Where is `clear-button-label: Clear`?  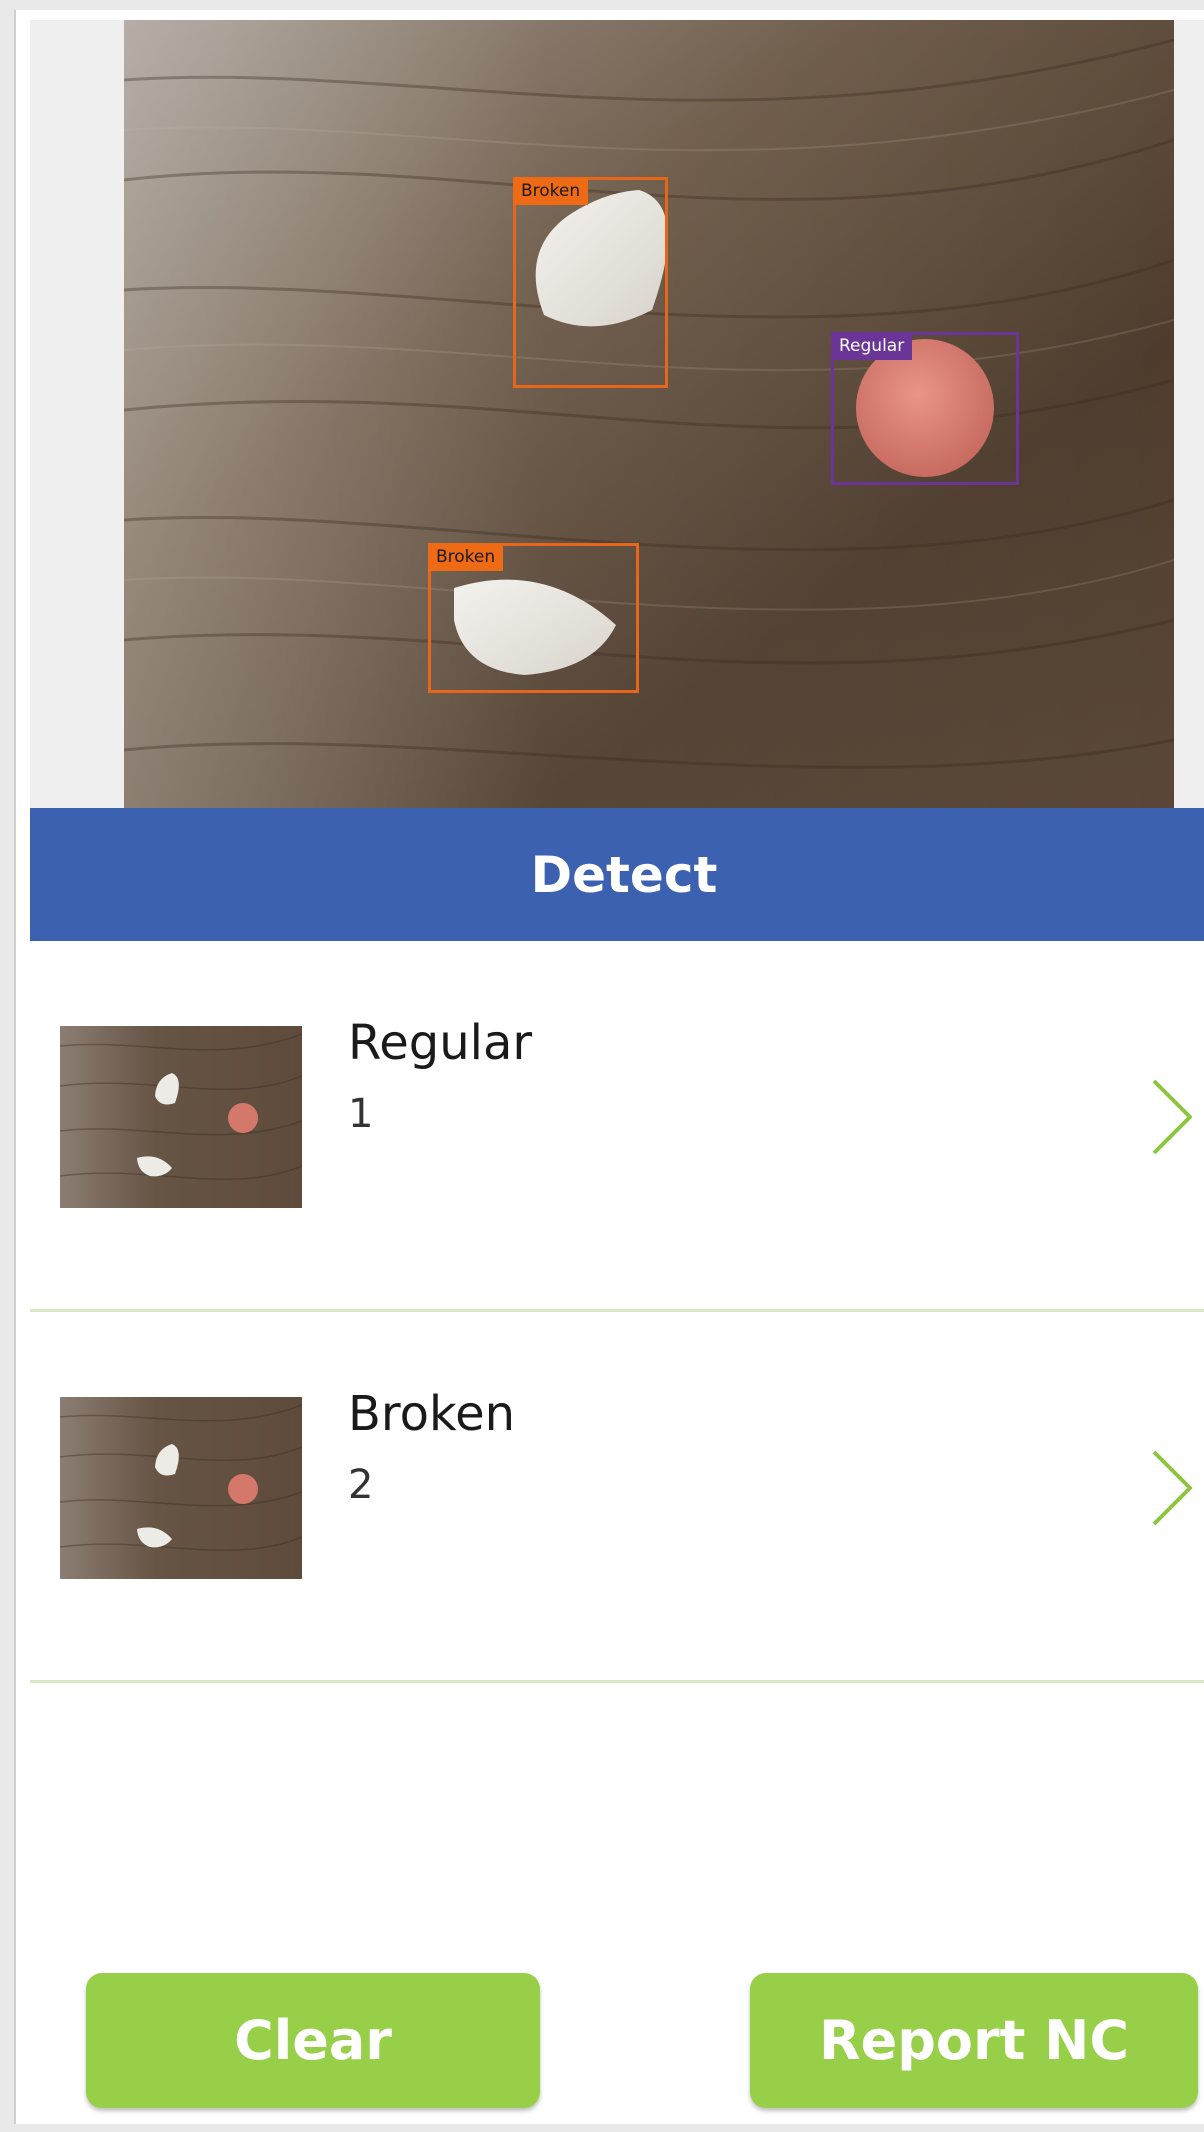 clear-button-label: Clear is located at coordinates (313, 2040).